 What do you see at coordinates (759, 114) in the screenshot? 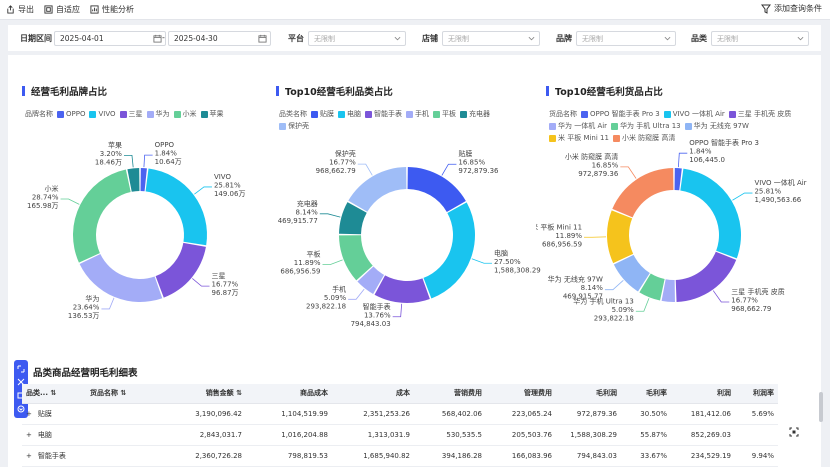
I see `legend-item: 三星 手机壳 皮质` at bounding box center [759, 114].